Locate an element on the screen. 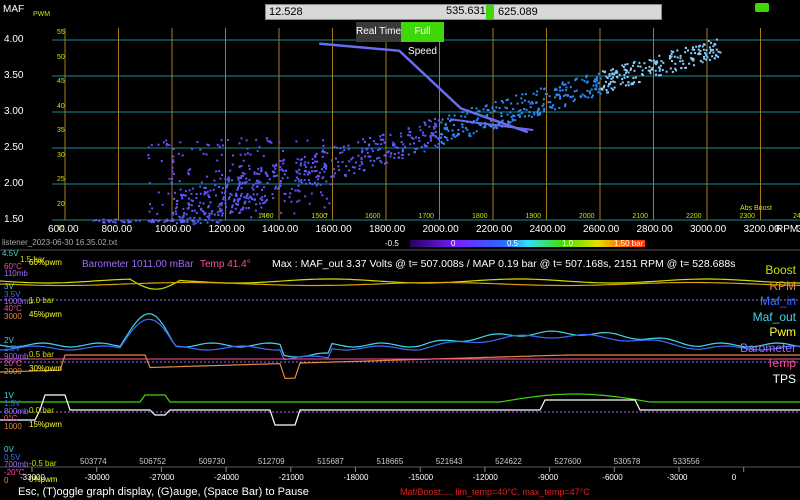 The image size is (800, 500). time-mark: 530578 is located at coordinates (627, 461).